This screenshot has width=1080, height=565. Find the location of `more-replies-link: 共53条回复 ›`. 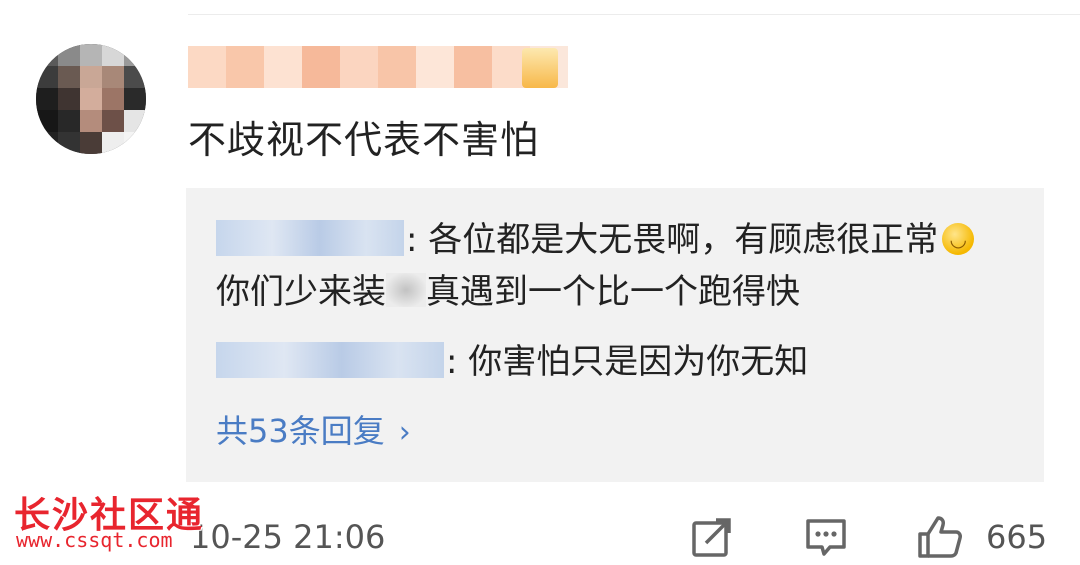

more-replies-link: 共53条回复 › is located at coordinates (313, 432).